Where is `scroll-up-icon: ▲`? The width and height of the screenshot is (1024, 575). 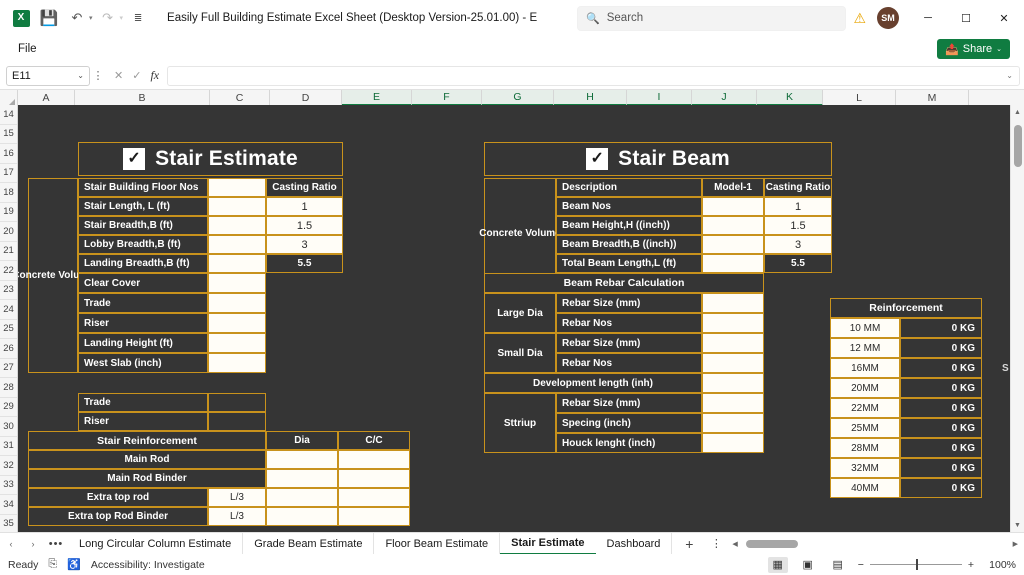 scroll-up-icon: ▲ is located at coordinates (1017, 112).